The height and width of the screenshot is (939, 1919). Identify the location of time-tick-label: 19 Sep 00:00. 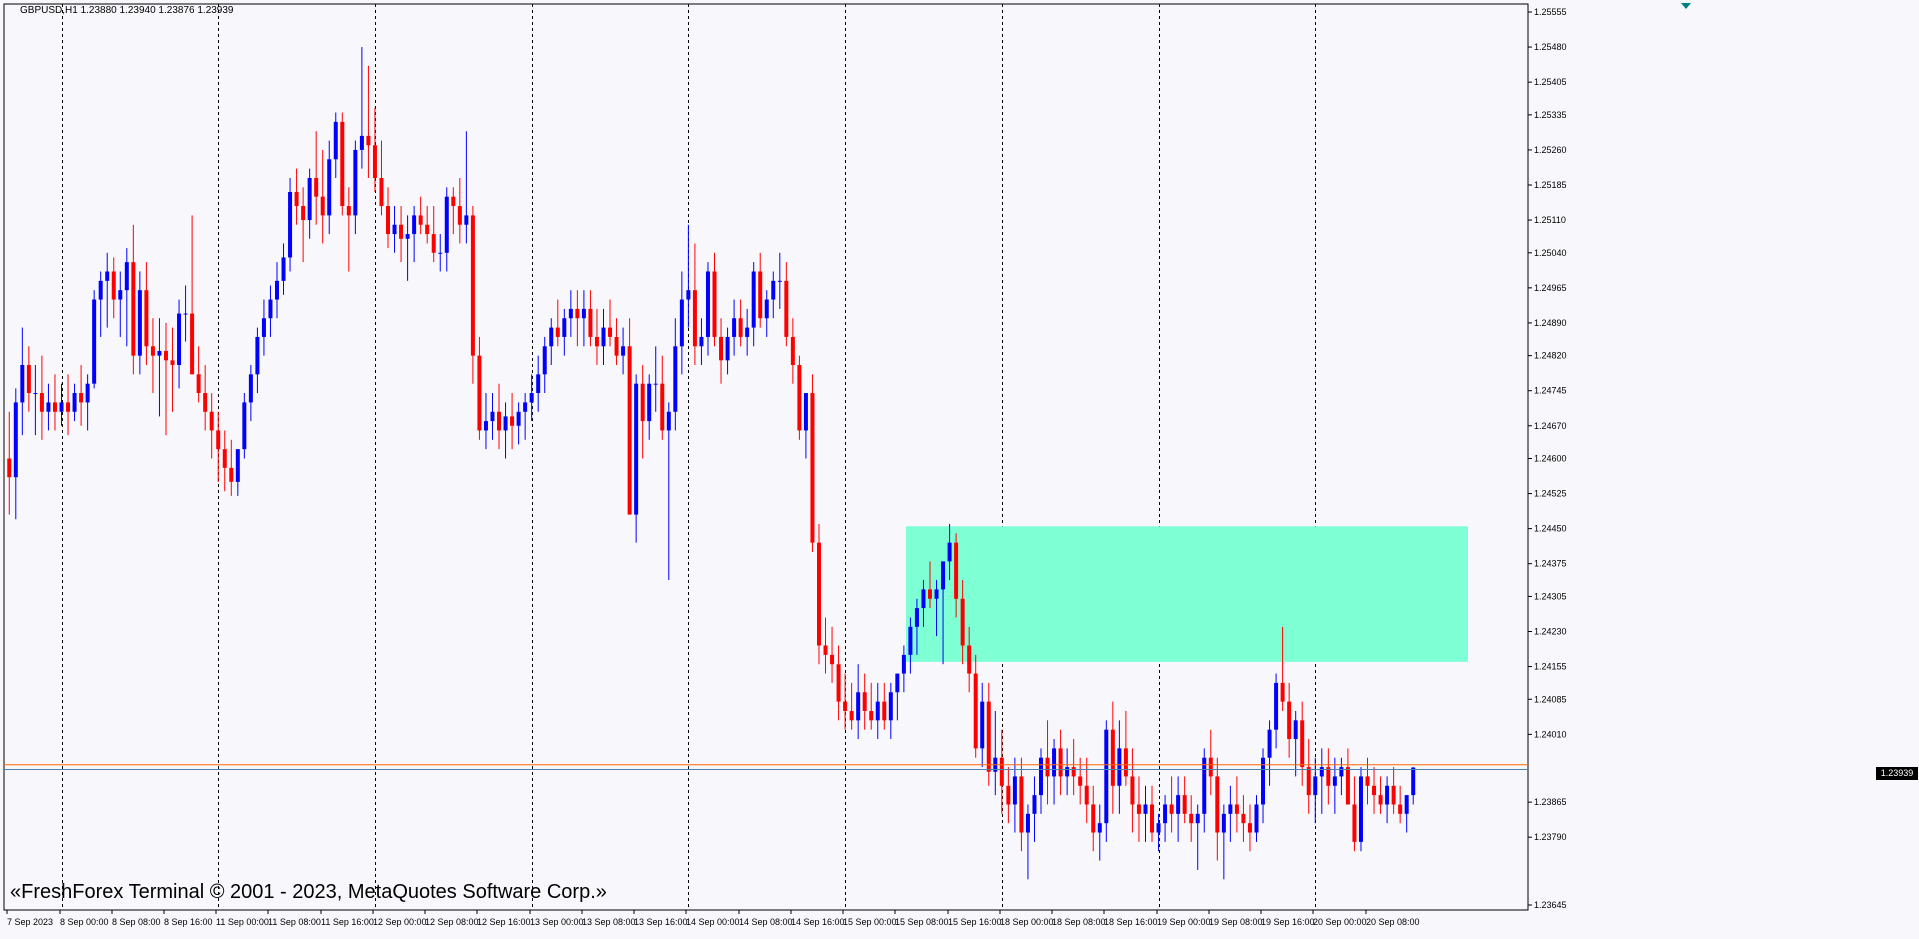
(1184, 922).